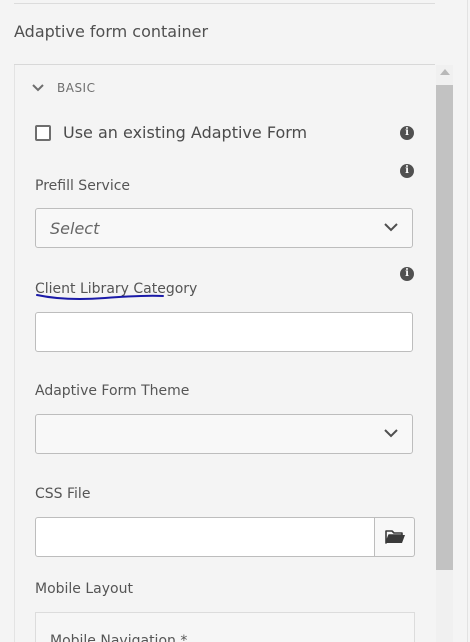 The image size is (470, 642). I want to click on browse-css-file-button, so click(395, 537).